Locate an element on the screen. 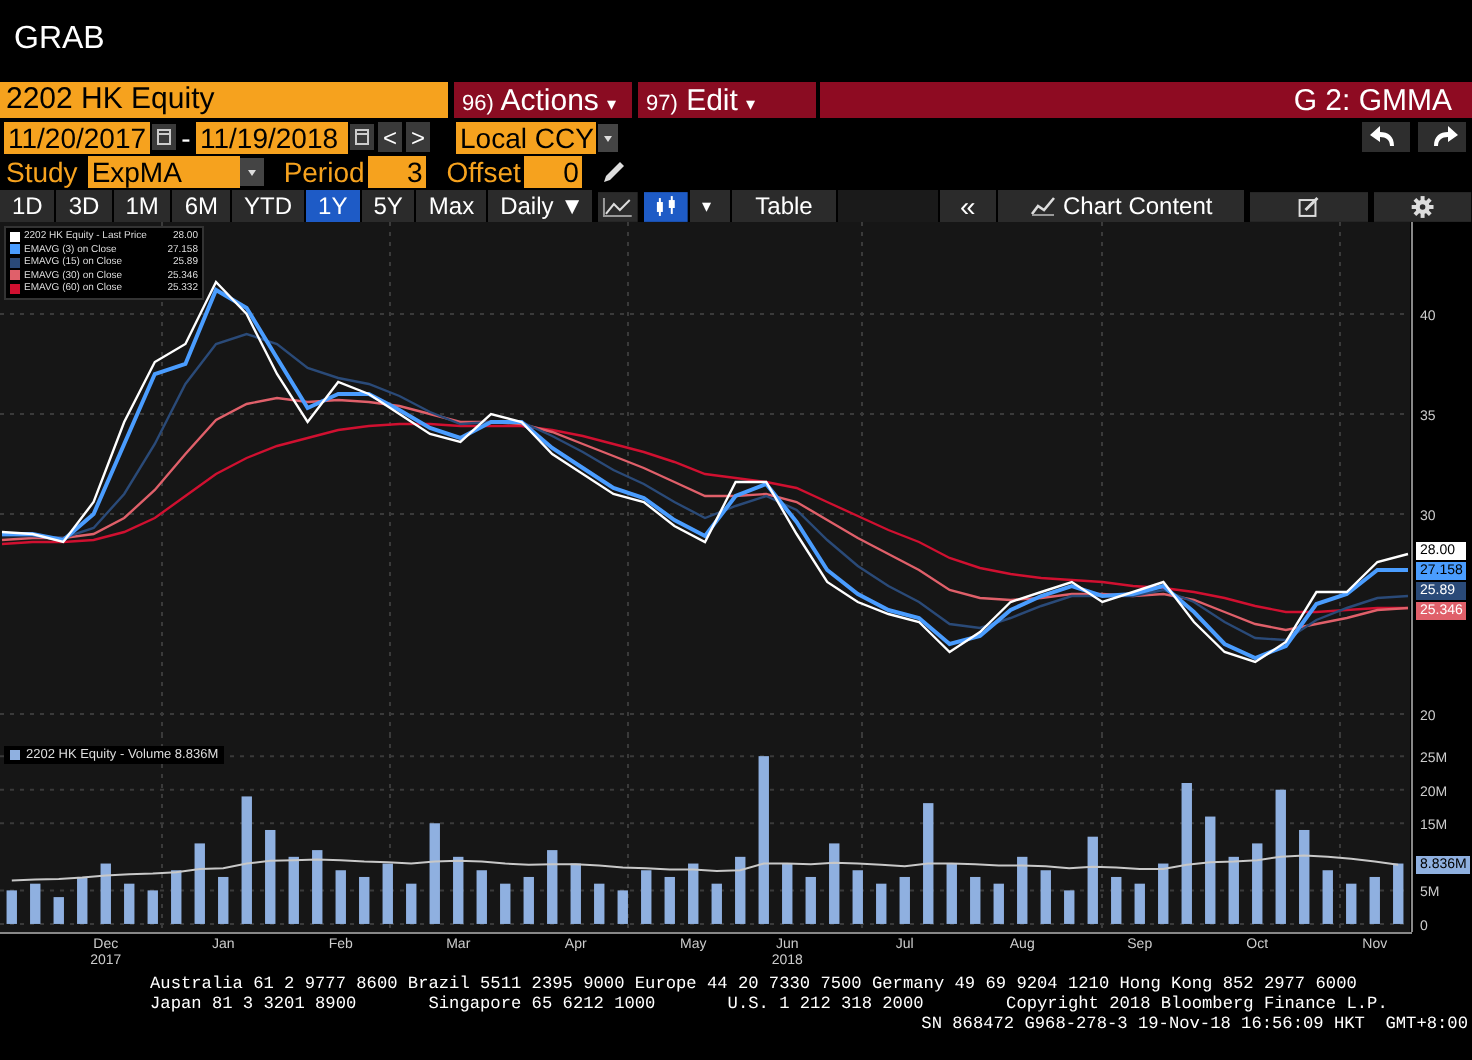 The image size is (1472, 1060). function-title: G 2: GMMA is located at coordinates (1372, 100).